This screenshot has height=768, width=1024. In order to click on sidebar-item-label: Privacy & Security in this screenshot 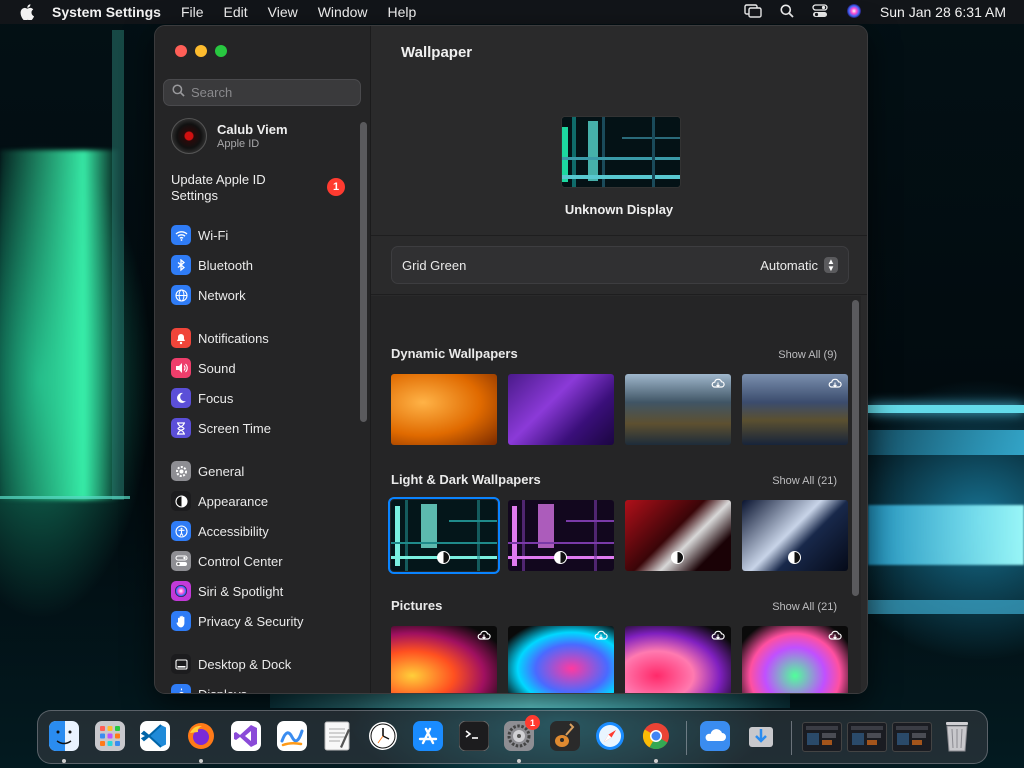, I will do `click(251, 621)`.